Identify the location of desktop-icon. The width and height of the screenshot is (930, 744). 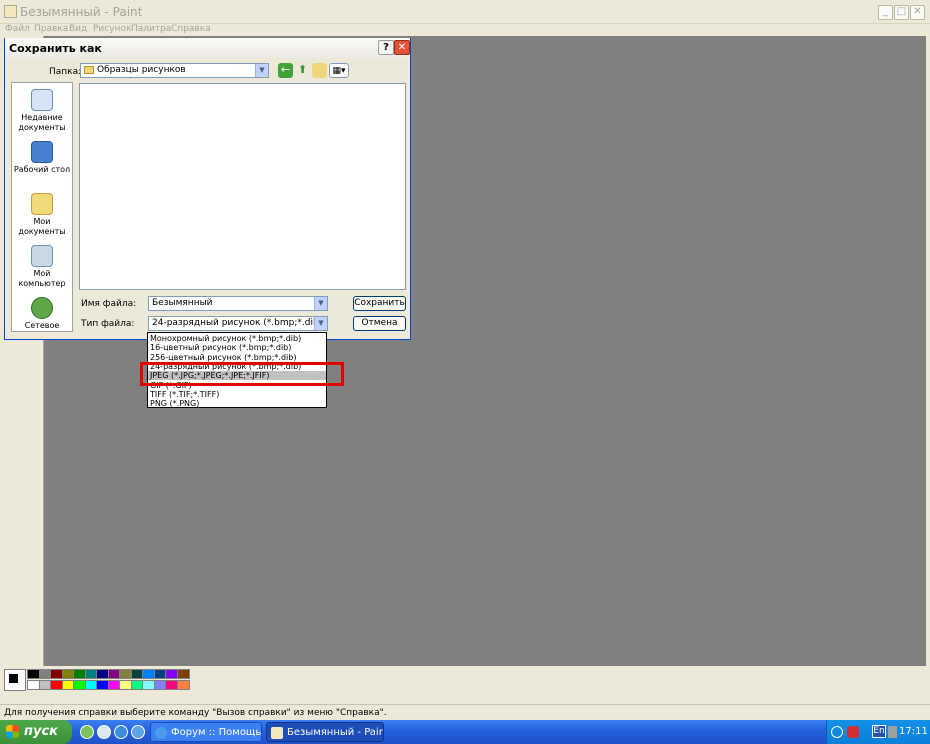
(42, 152).